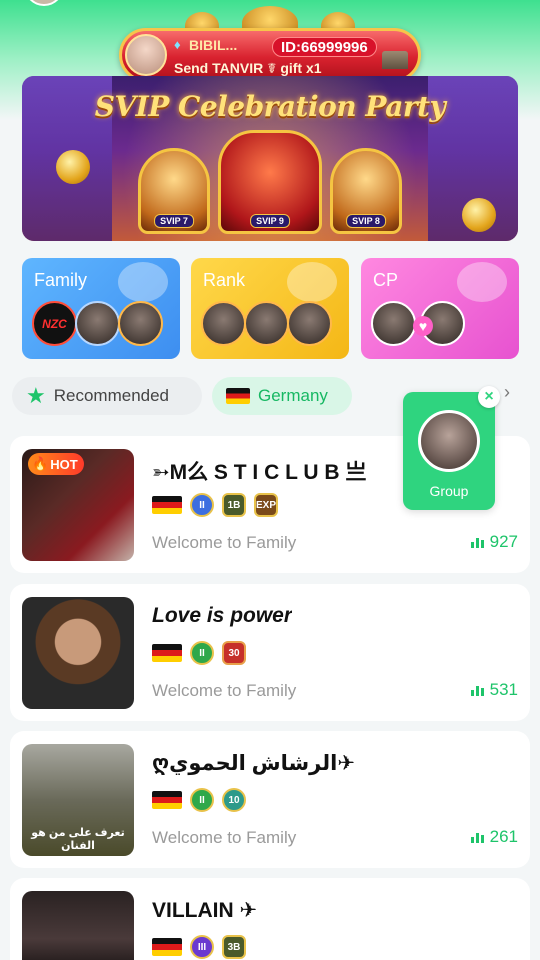 Image resolution: width=540 pixels, height=960 pixels. Describe the element at coordinates (253, 763) in the screenshot. I see `family-name: ღالرشاش الحموي✈` at that location.